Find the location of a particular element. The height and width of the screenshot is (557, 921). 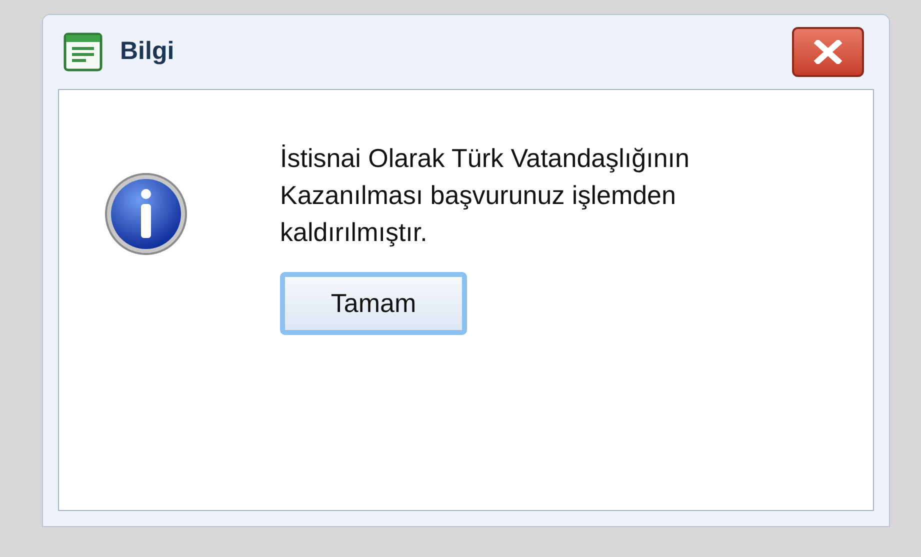

window-title: Bilgi is located at coordinates (147, 52).